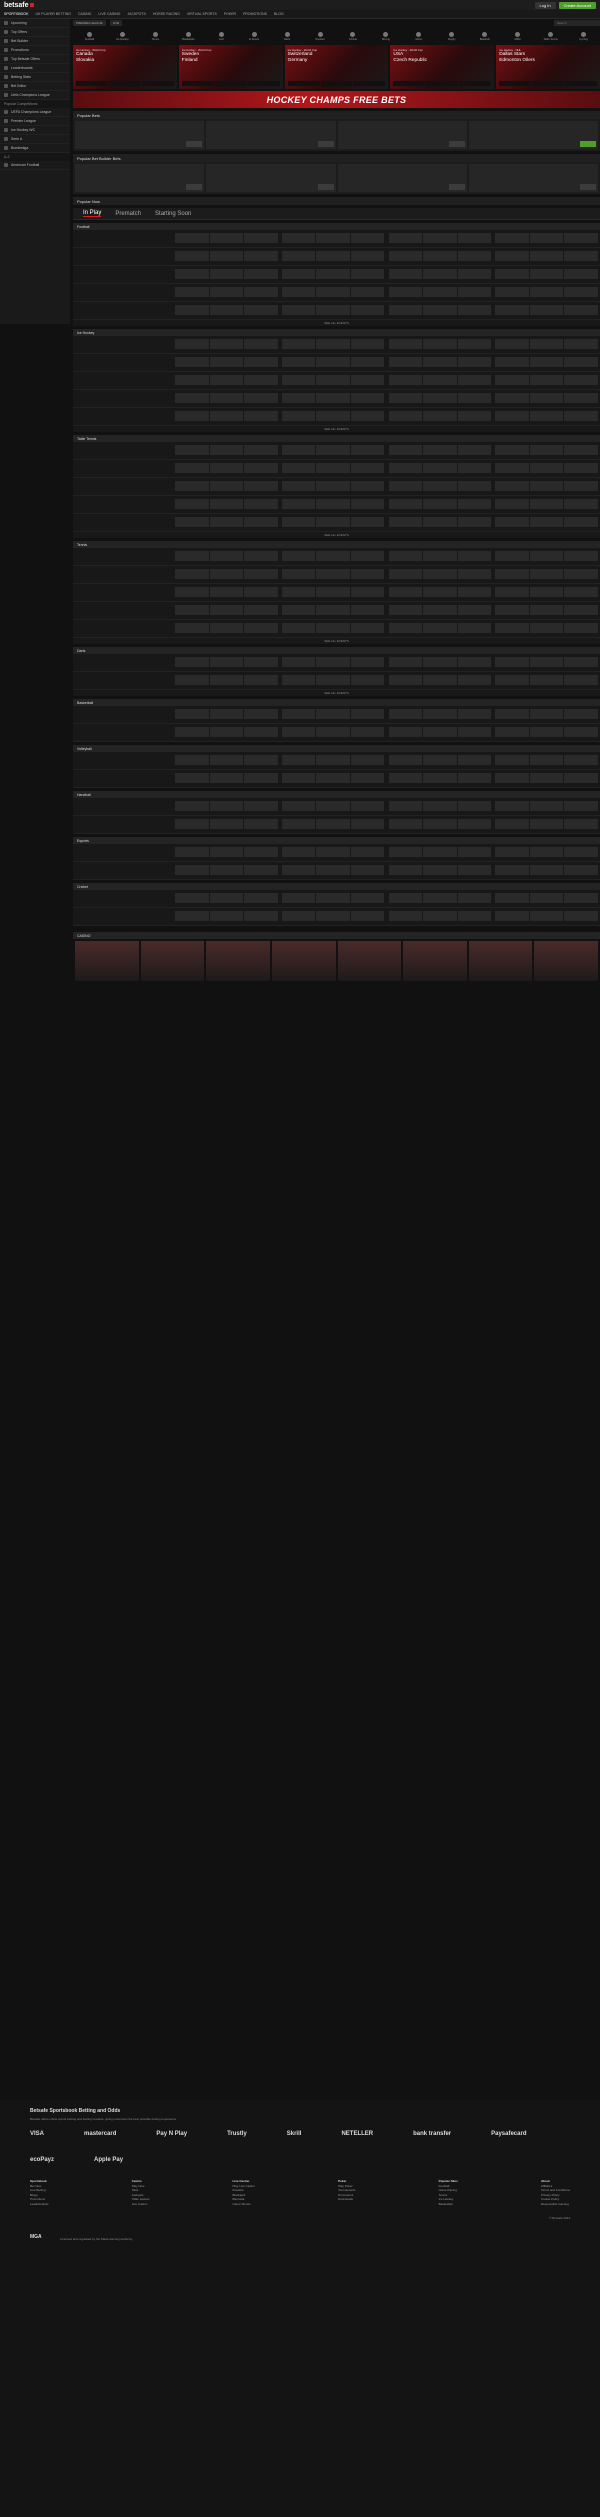 This screenshot has width=600, height=2517. I want to click on sidebar-item-american-football: American Football, so click(35, 165).